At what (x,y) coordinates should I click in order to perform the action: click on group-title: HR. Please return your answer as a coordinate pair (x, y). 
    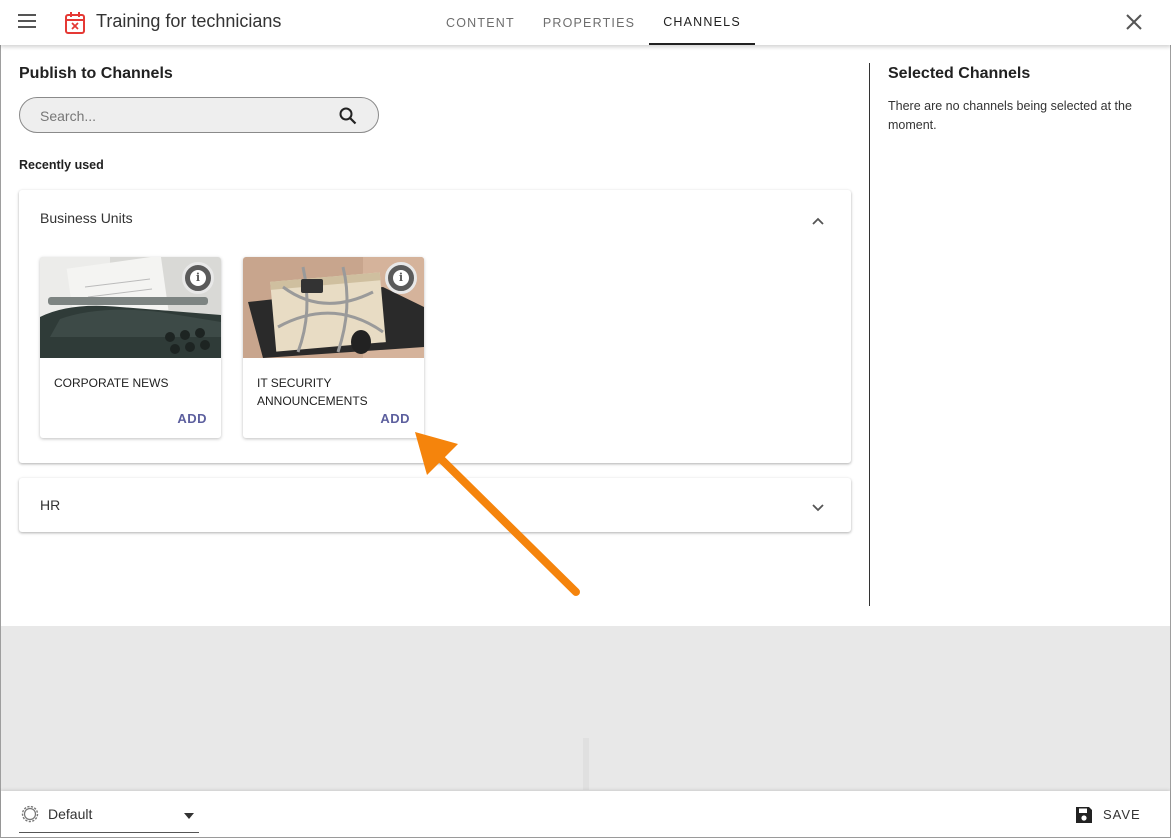
    Looking at the image, I should click on (50, 505).